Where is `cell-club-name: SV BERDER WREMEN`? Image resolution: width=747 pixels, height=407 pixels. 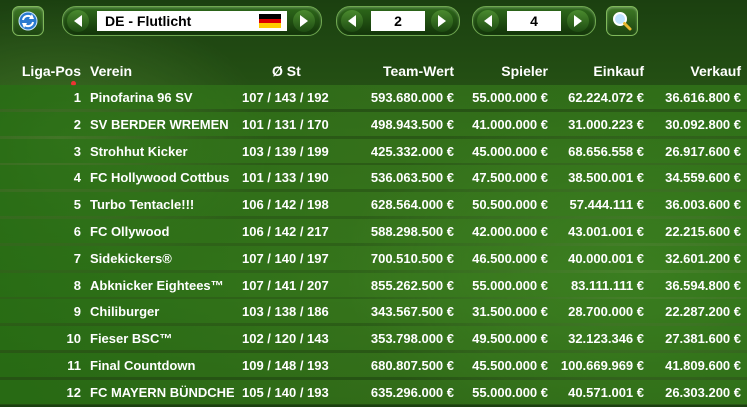 cell-club-name: SV BERDER WREMEN is located at coordinates (159, 124).